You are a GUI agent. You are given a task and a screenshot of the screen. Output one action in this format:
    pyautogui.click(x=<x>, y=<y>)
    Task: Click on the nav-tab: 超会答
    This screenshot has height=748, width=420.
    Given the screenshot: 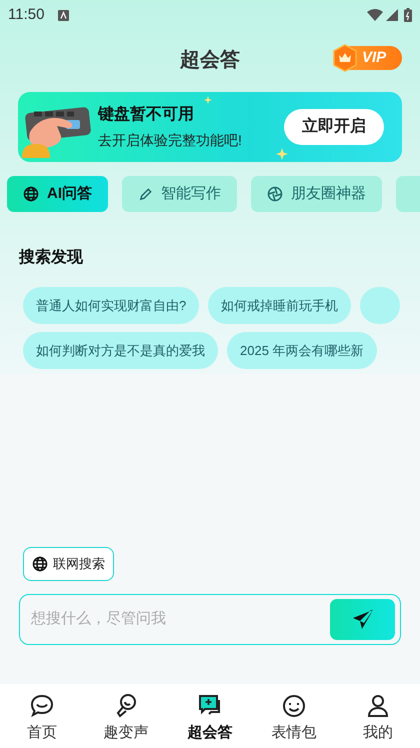 What is the action you would take?
    pyautogui.click(x=210, y=716)
    